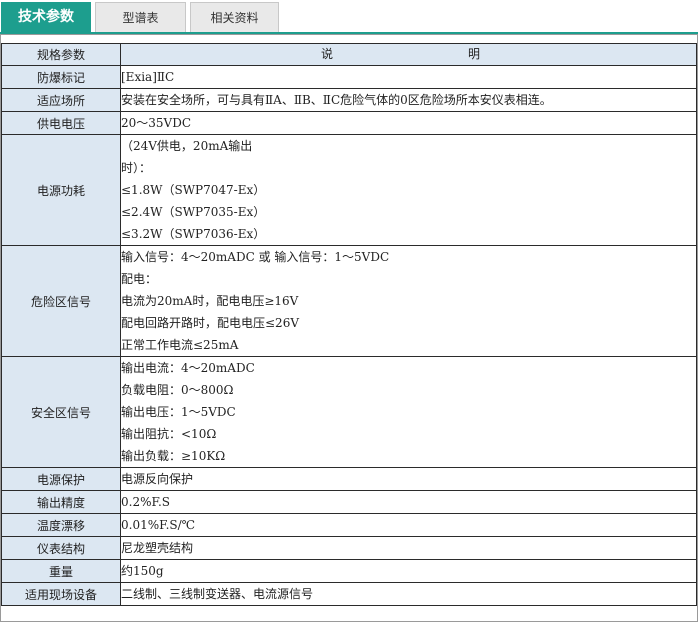 Image resolution: width=698 pixels, height=624 pixels. I want to click on spec-value-cell: 20～35VDC, so click(408, 123).